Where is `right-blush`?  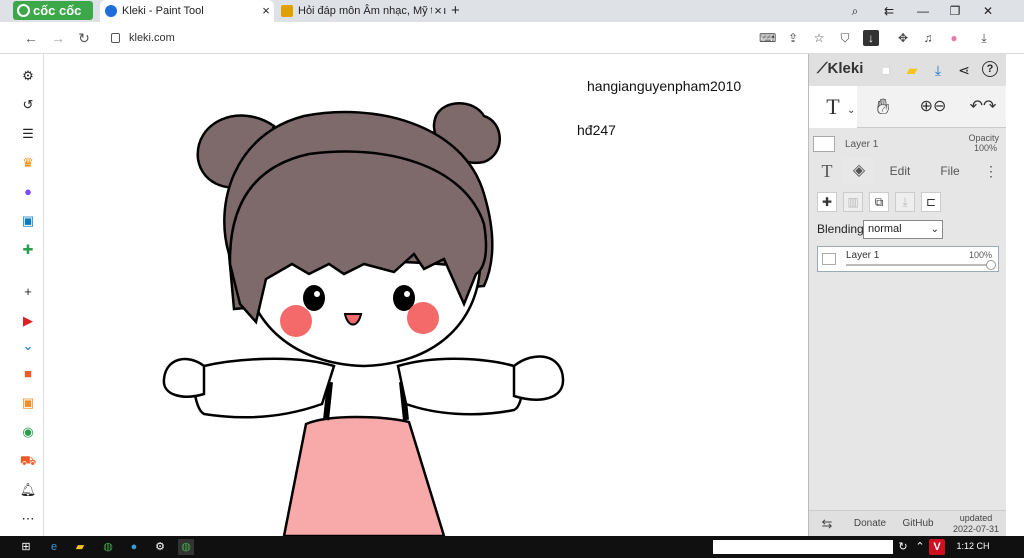
right-blush is located at coordinates (423, 318).